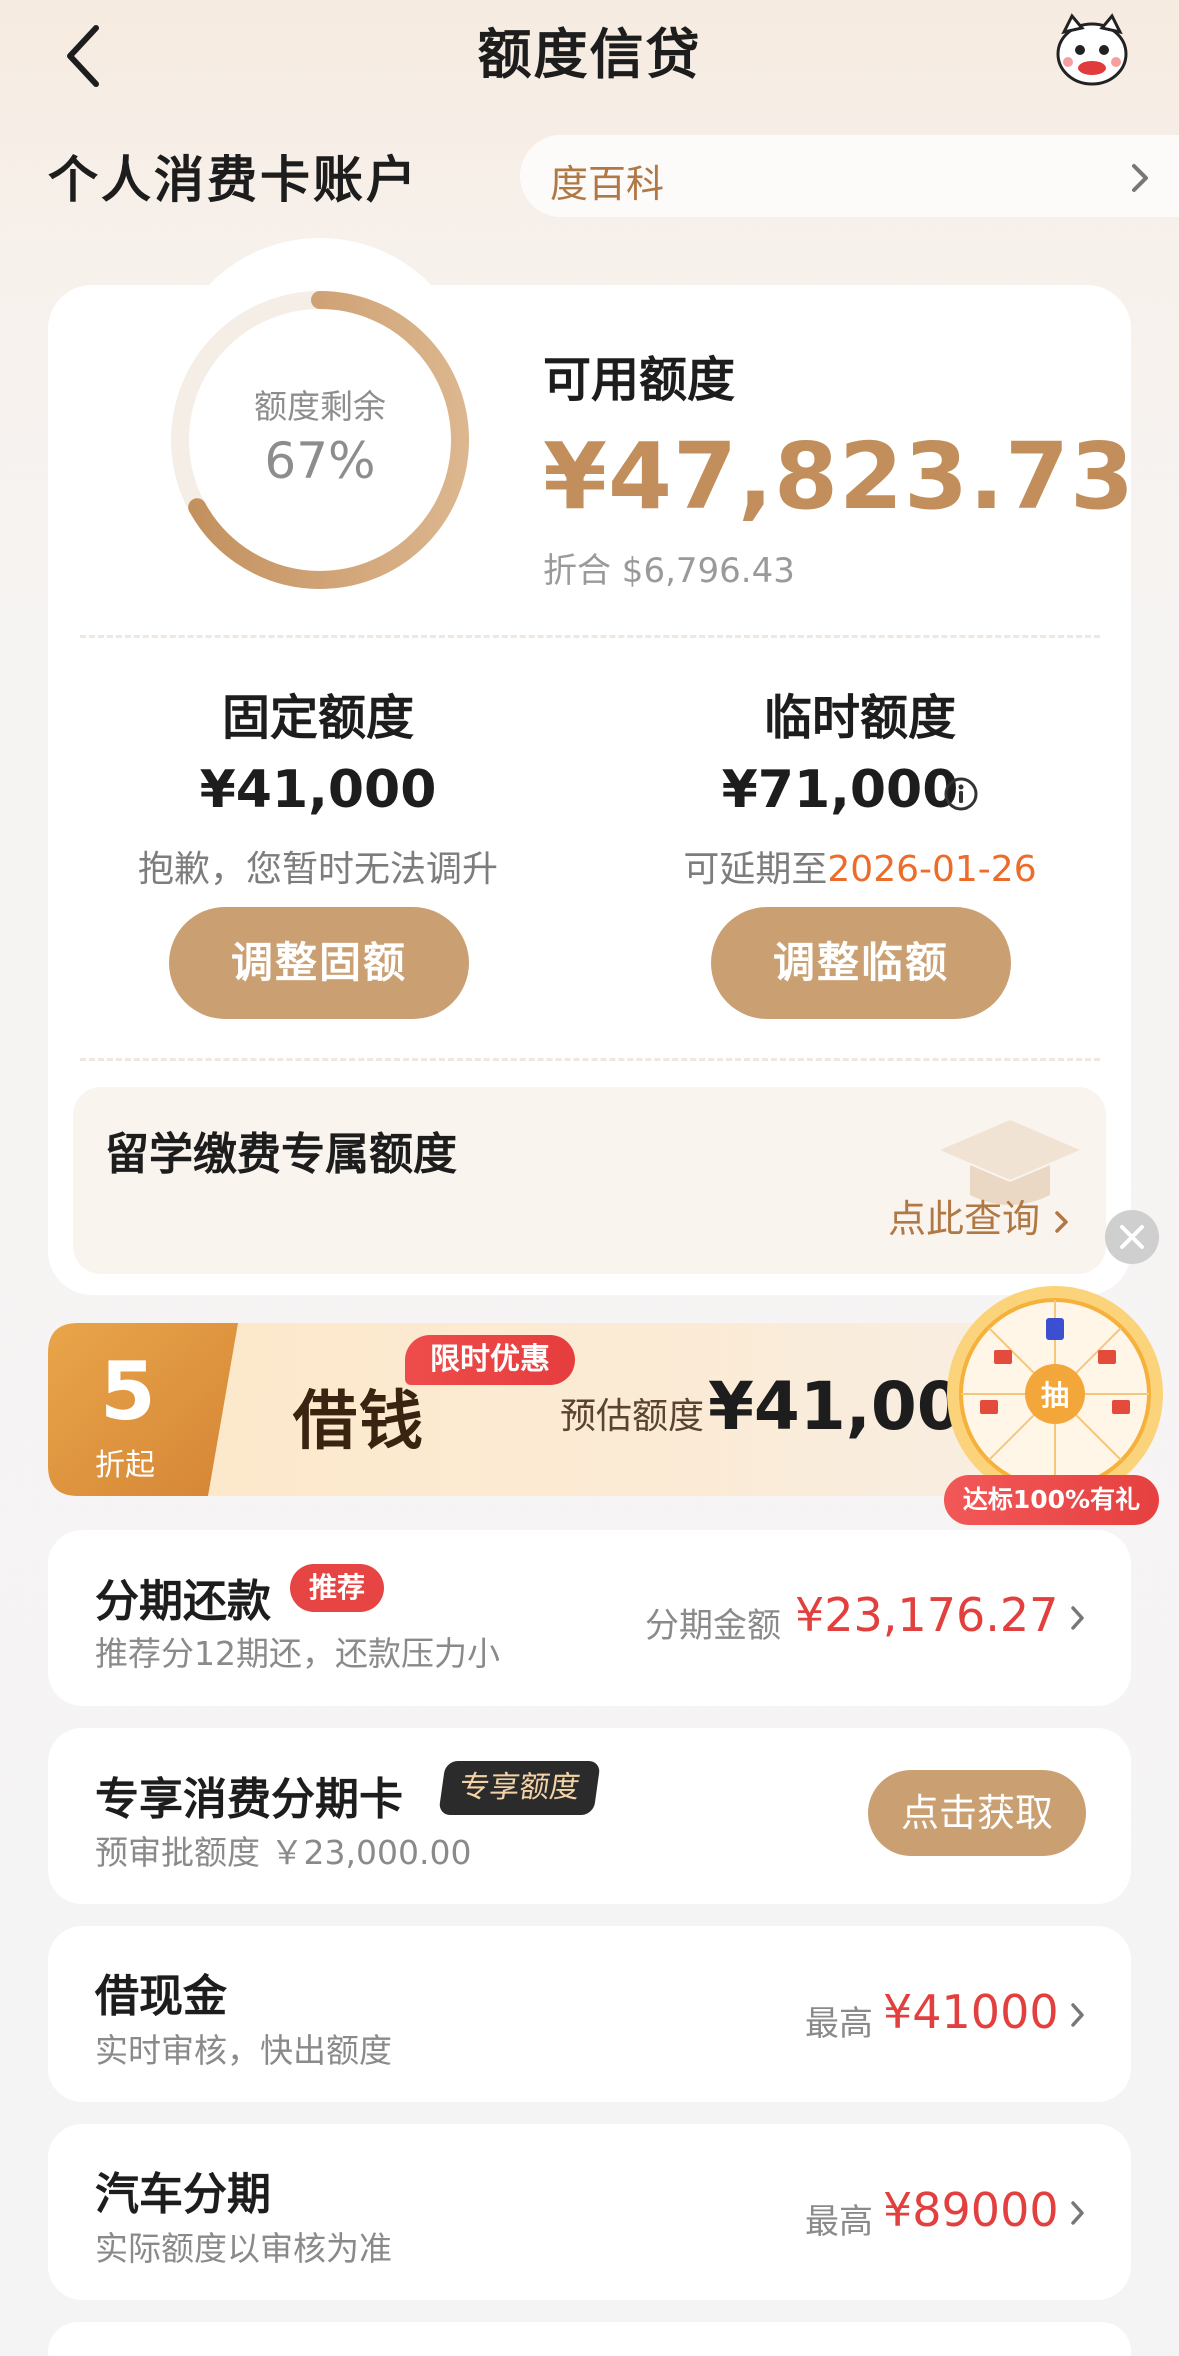 The width and height of the screenshot is (1179, 2356). Describe the element at coordinates (861, 963) in the screenshot. I see `adjust-temporary-limit-button: 调整临额` at that location.